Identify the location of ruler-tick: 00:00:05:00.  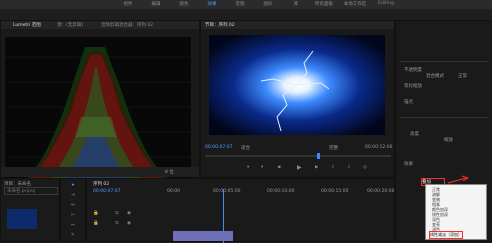
(227, 191).